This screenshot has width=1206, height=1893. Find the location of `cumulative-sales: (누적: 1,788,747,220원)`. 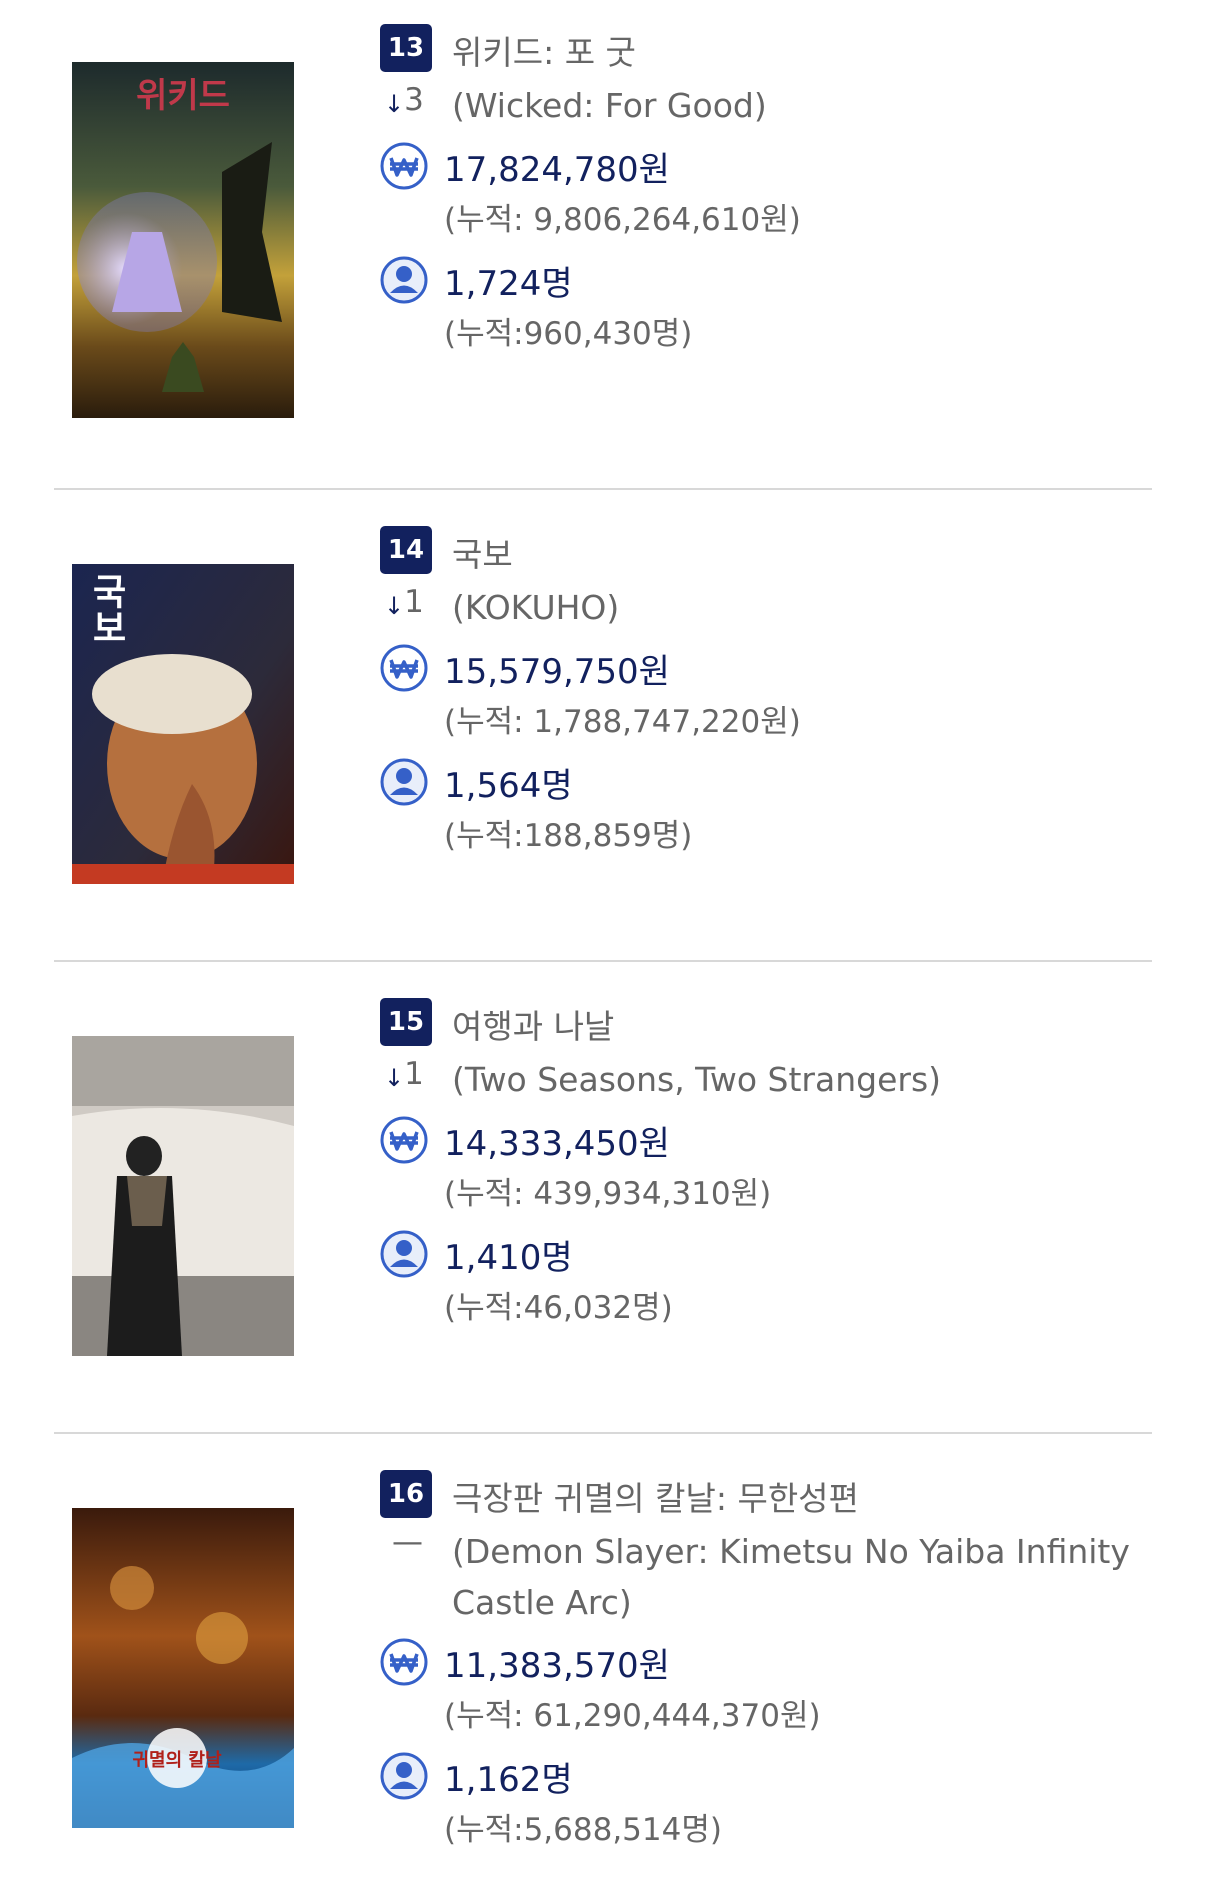

cumulative-sales: (누적: 1,788,747,220원) is located at coordinates (622, 722).